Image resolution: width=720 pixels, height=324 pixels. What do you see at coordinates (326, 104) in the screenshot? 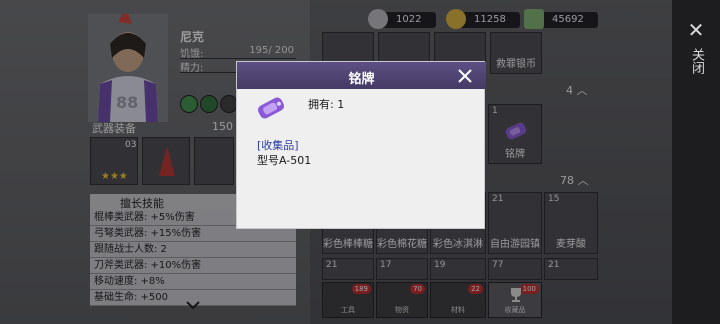
I see `owned-count: 拥有: 1` at bounding box center [326, 104].